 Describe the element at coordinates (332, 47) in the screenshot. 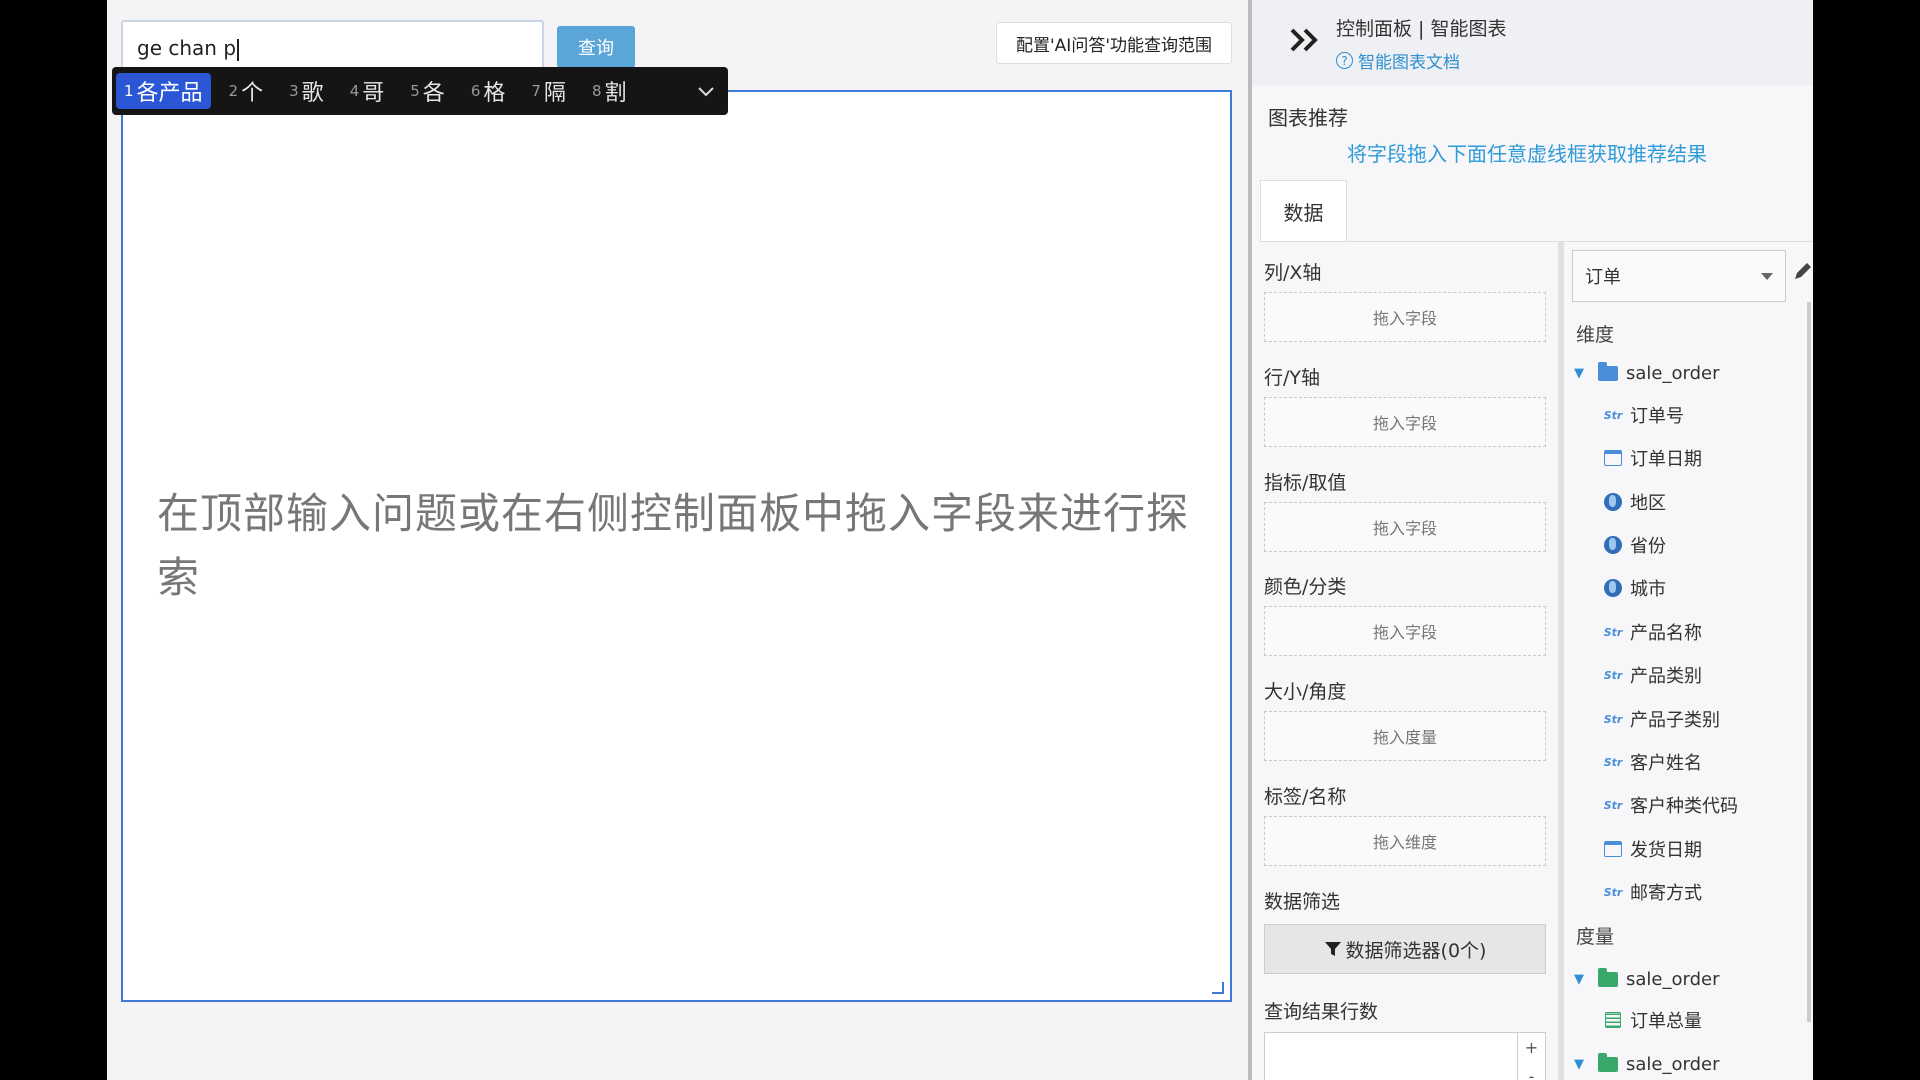

I see `query-input: ge chan p` at that location.